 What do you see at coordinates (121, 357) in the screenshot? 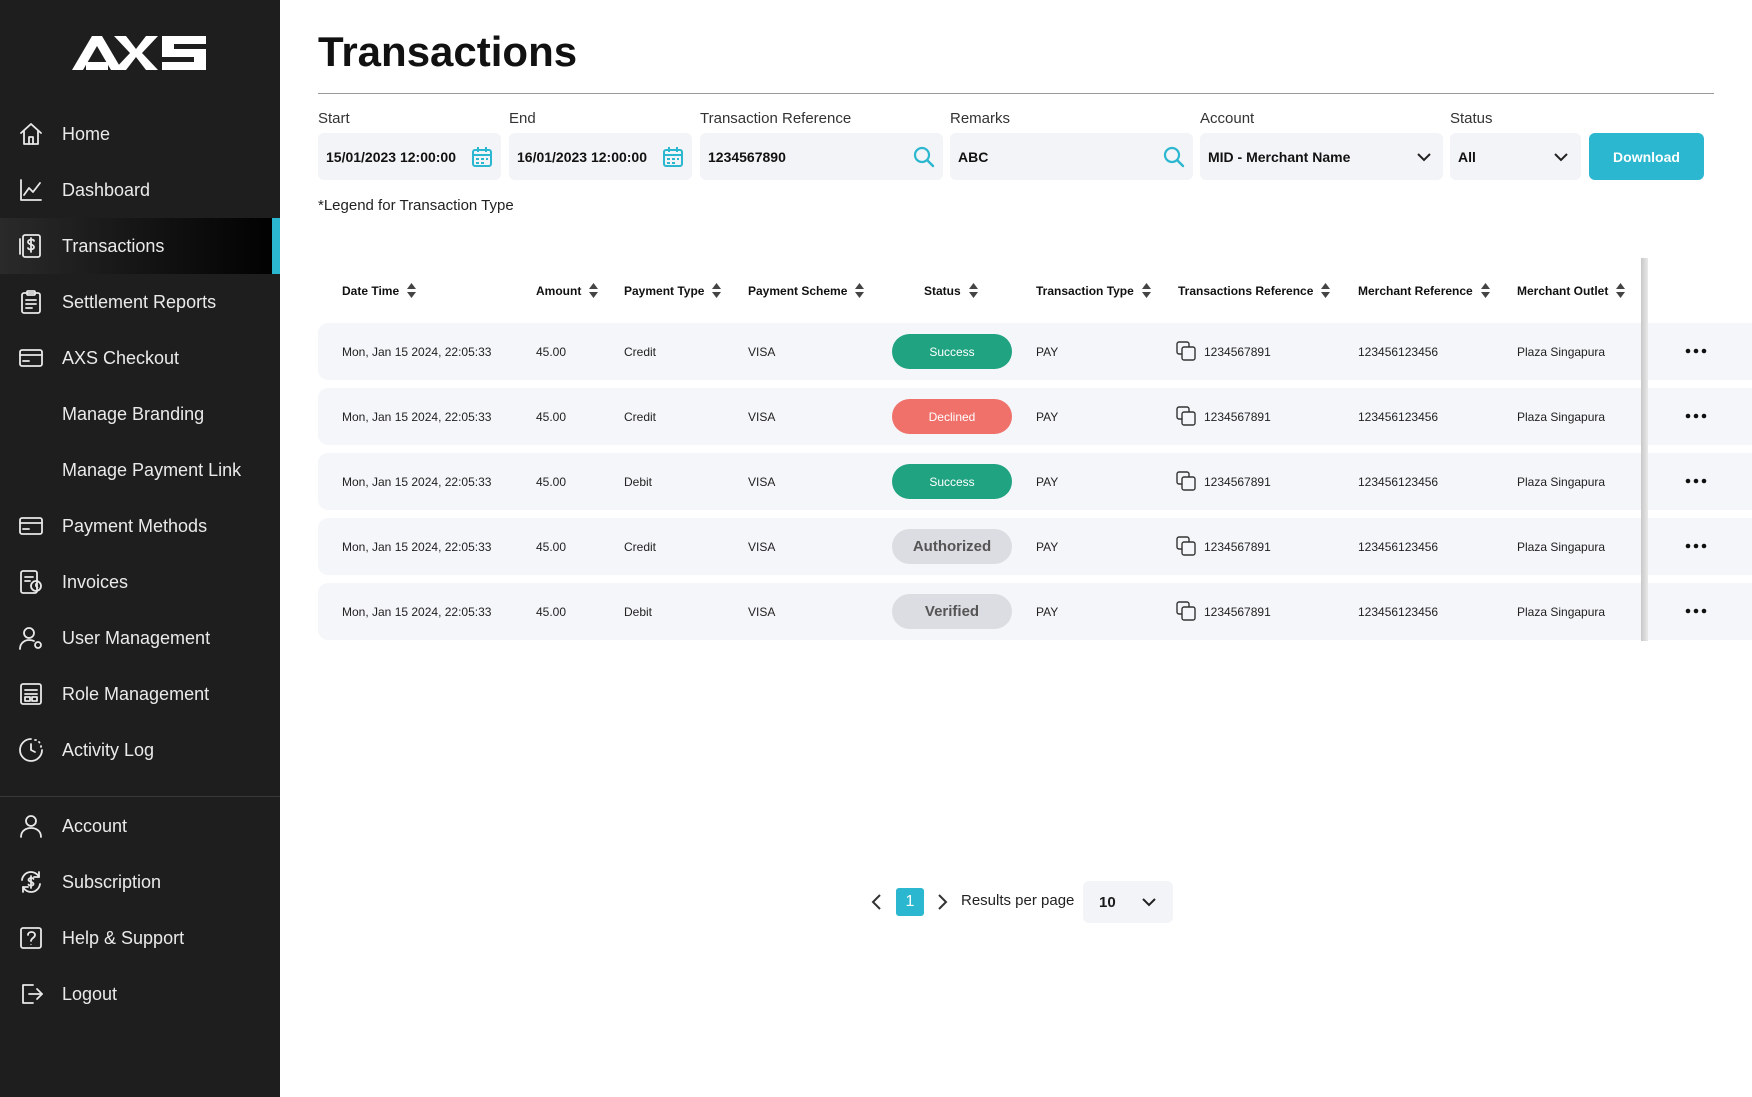
I see `sidebar-item-label: AXS Checkout` at bounding box center [121, 357].